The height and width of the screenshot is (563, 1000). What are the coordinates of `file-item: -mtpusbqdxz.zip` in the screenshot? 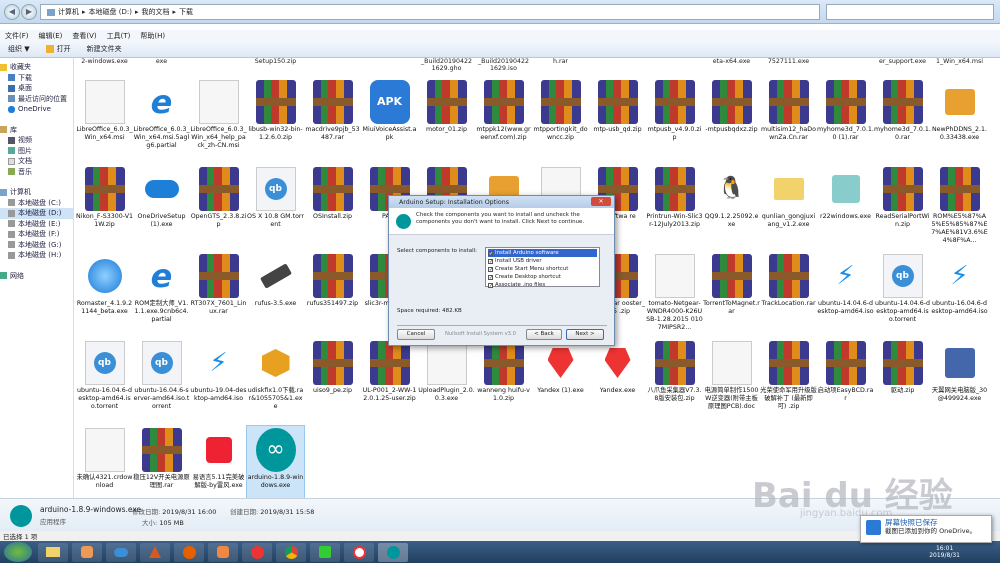 It's located at (731, 120).